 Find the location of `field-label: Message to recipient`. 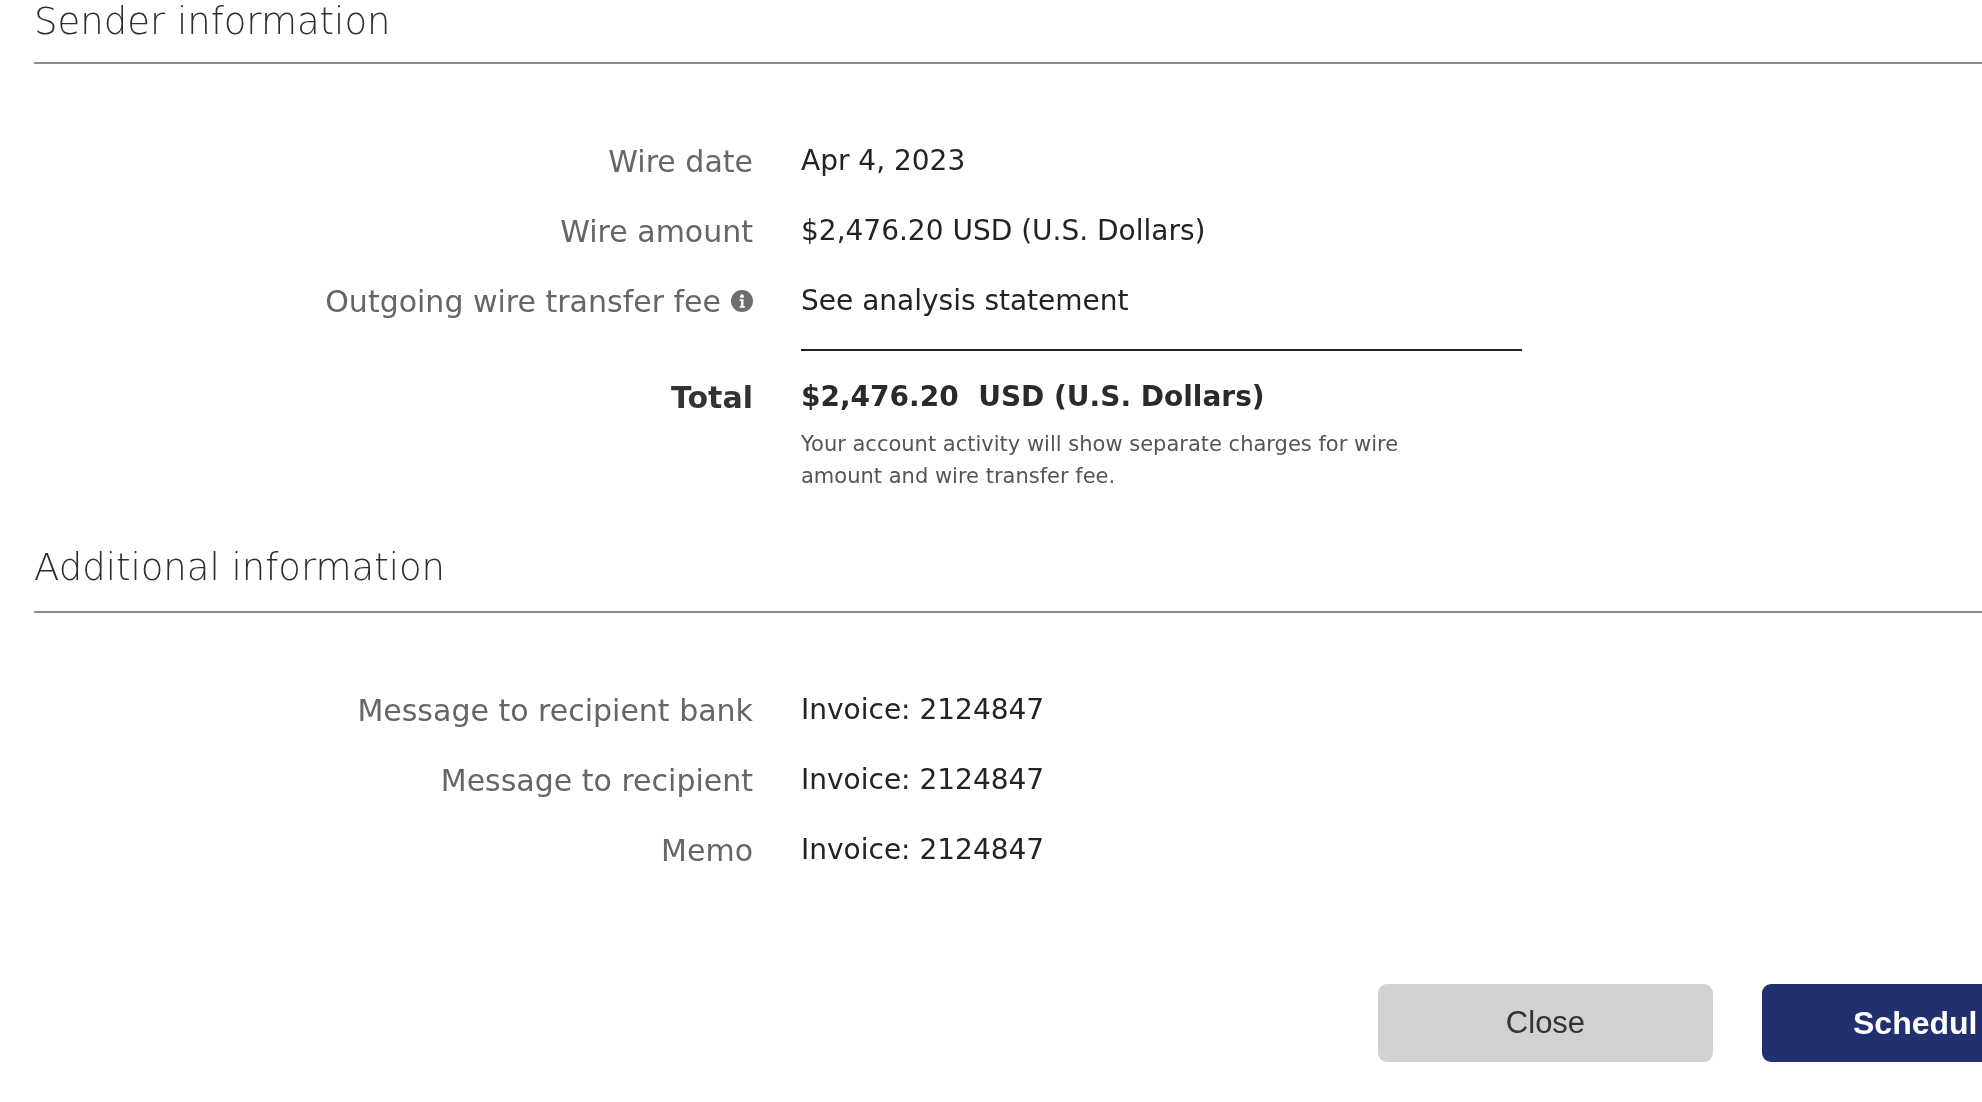

field-label: Message to recipient is located at coordinates (596, 780).